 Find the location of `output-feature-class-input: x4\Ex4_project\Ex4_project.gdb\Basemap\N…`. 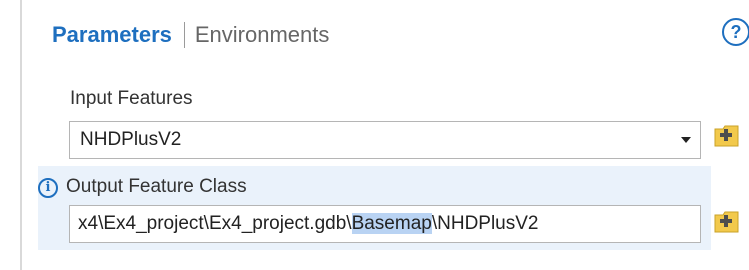

output-feature-class-input: x4\Ex4_project\Ex4_project.gdb\Basemap\N… is located at coordinates (385, 224).